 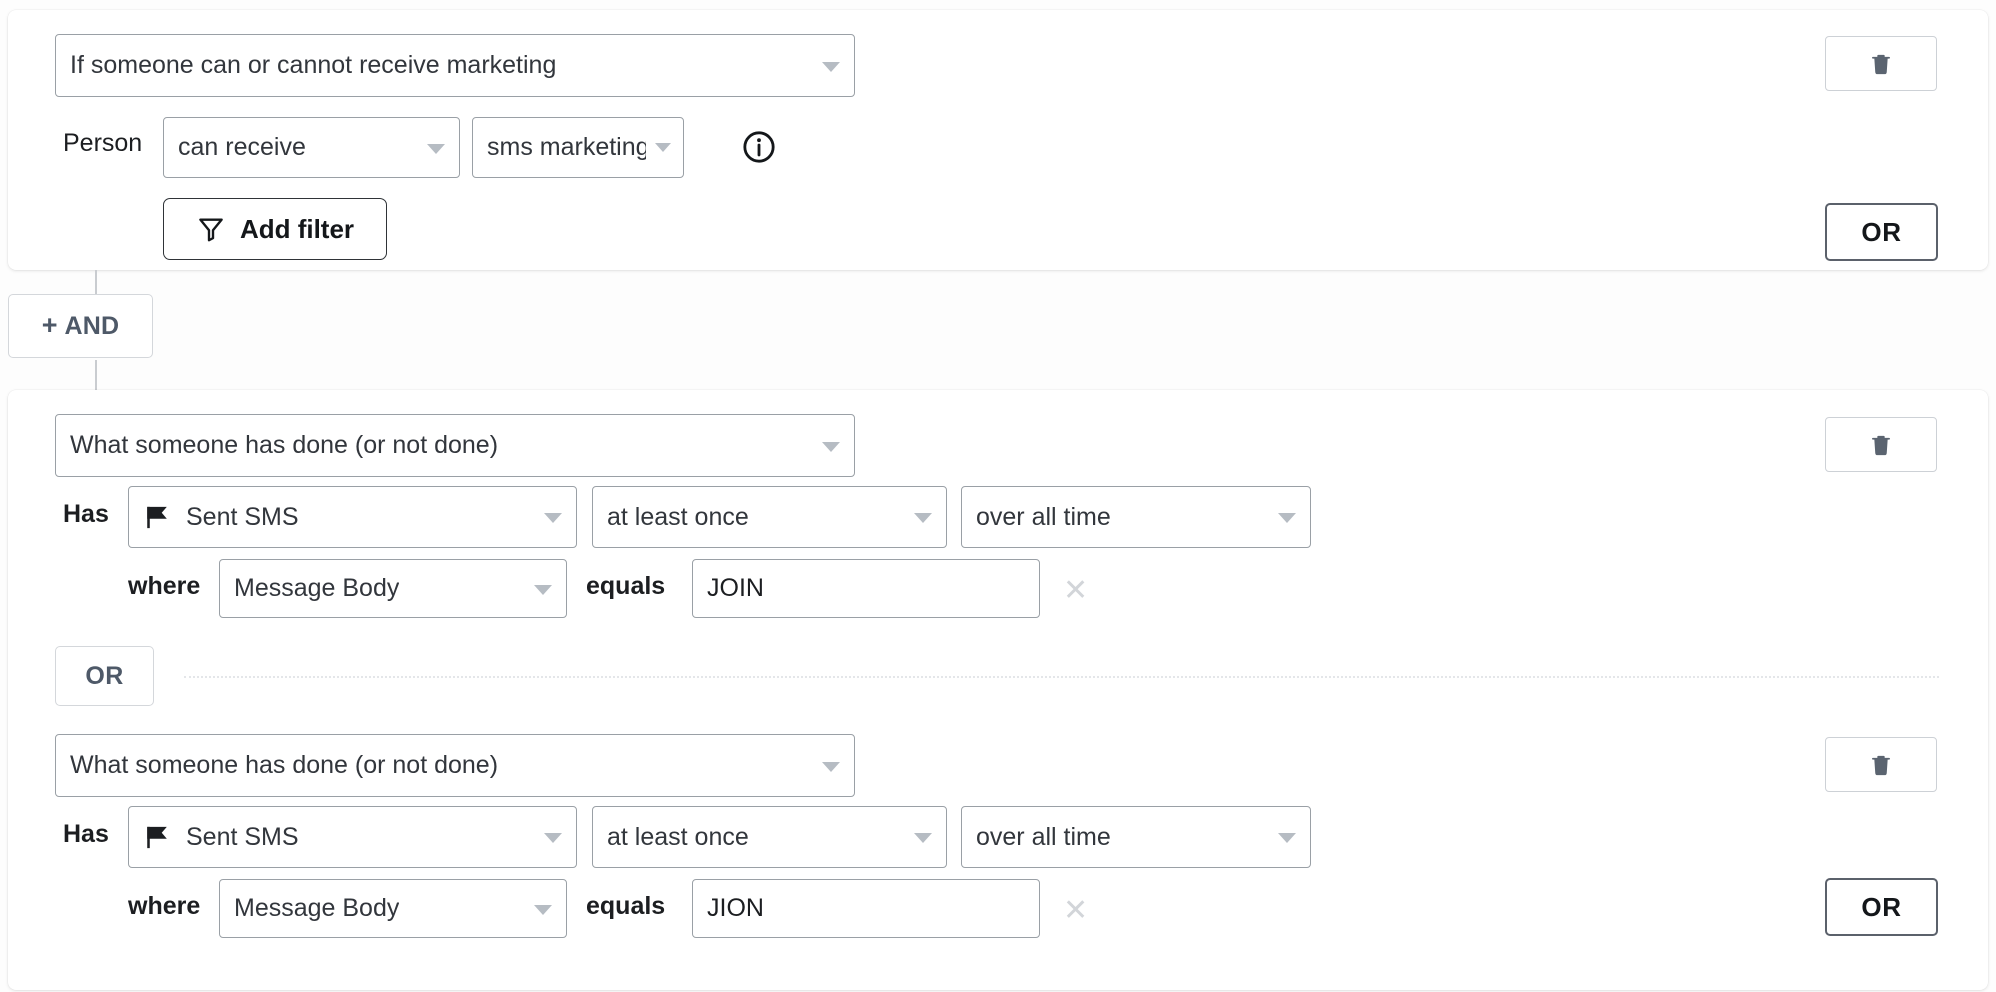 I want to click on person-prefix-label: Person, so click(x=103, y=142).